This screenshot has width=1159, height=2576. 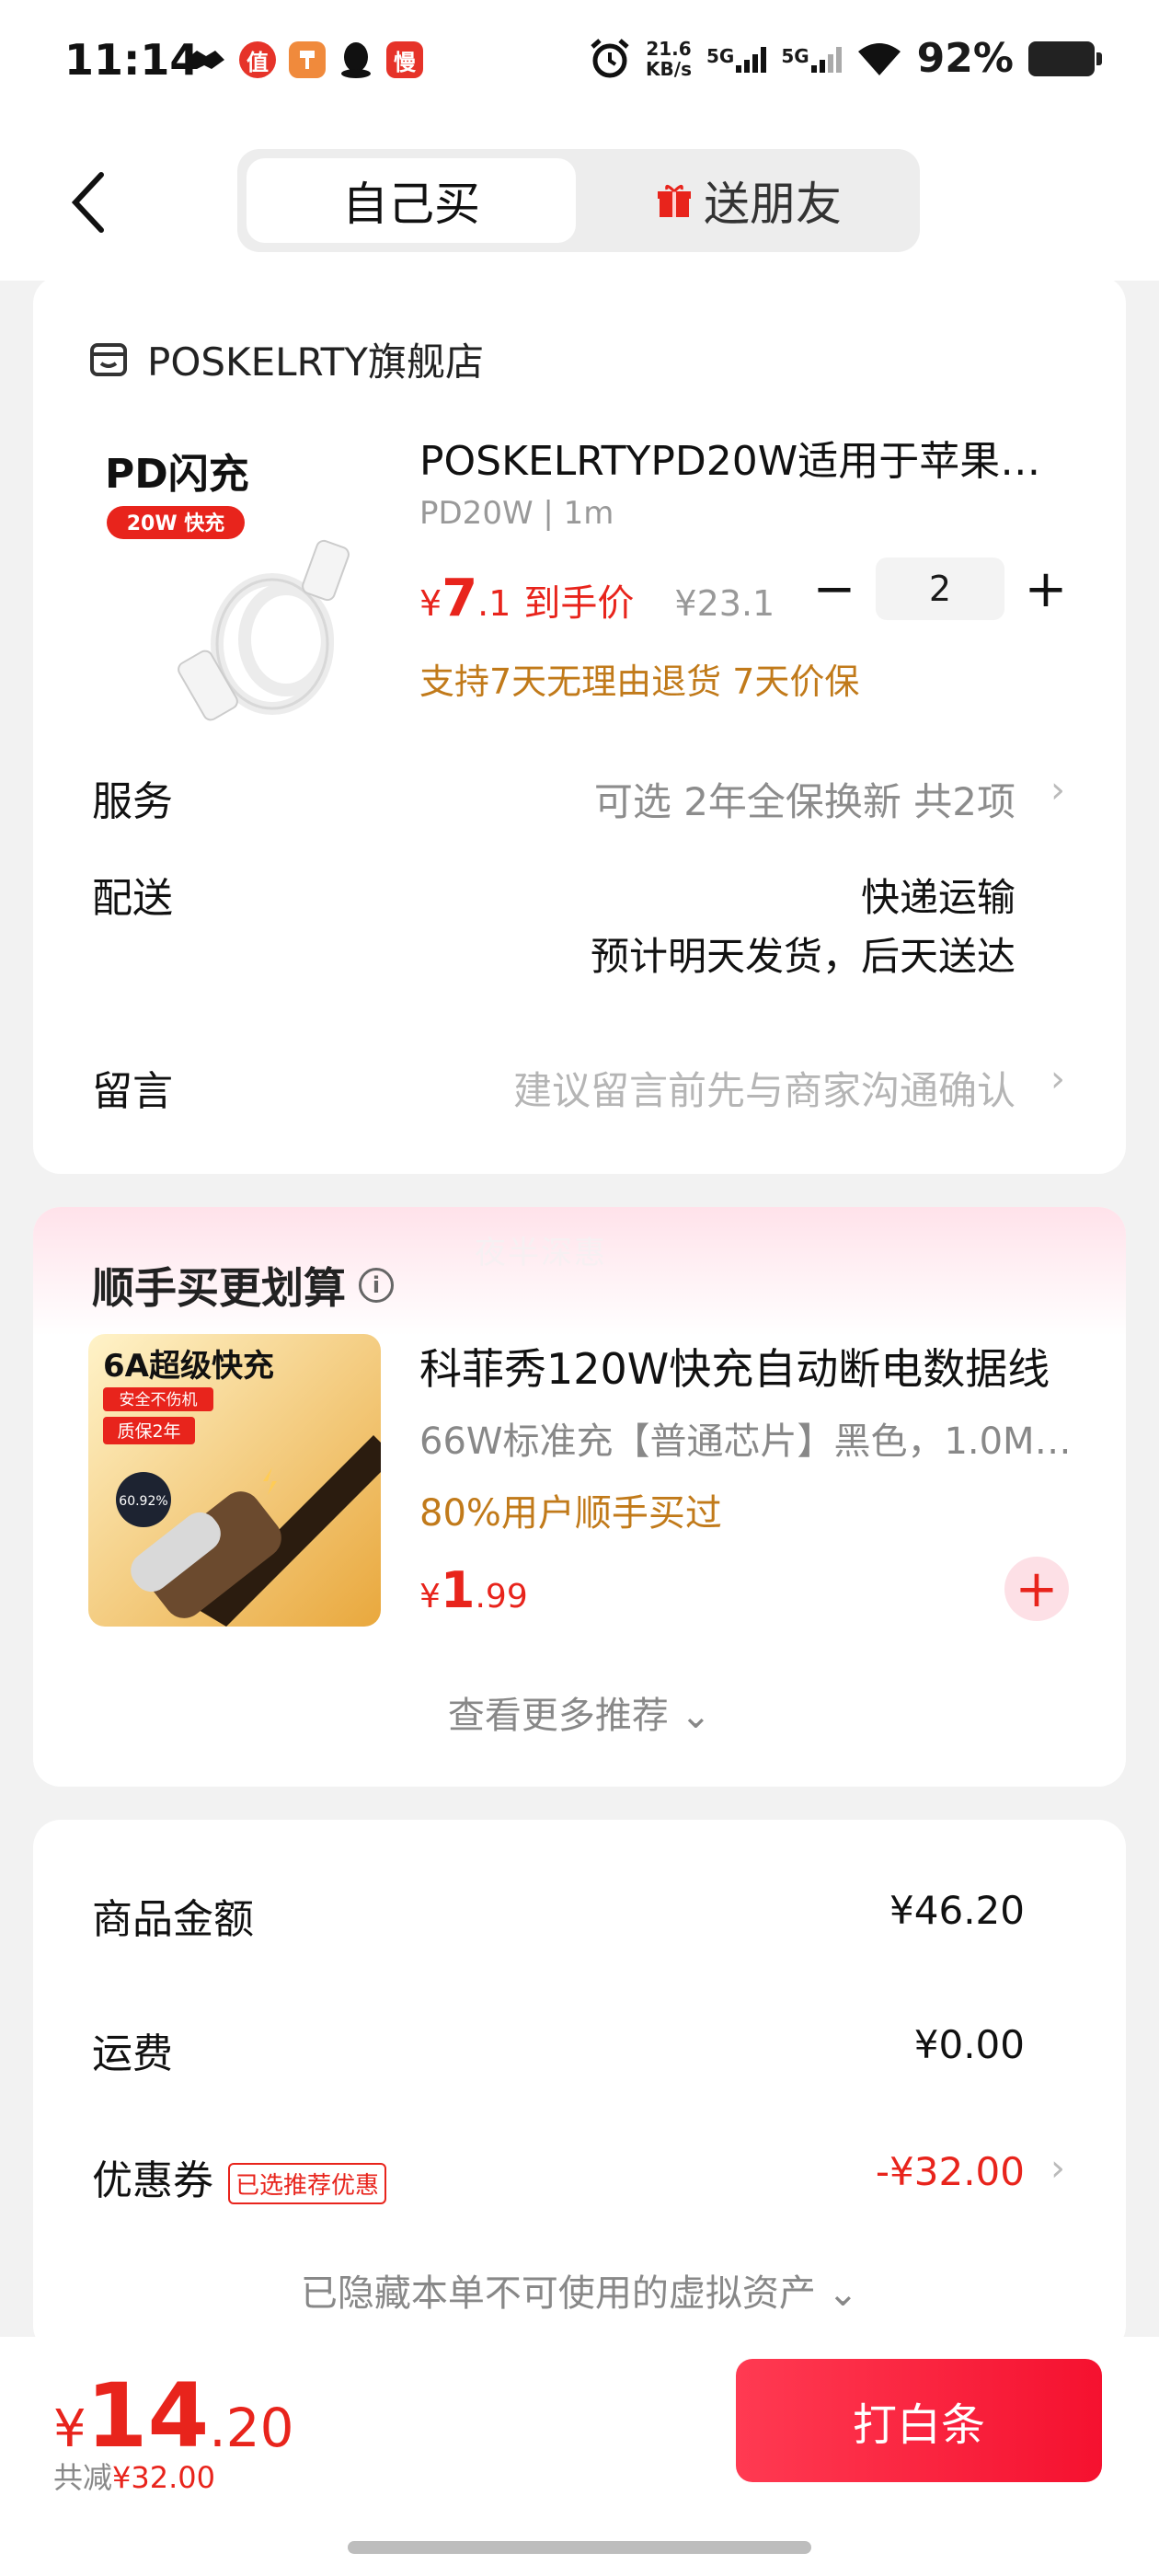 I want to click on decrease-quantity-button: −, so click(x=834, y=589).